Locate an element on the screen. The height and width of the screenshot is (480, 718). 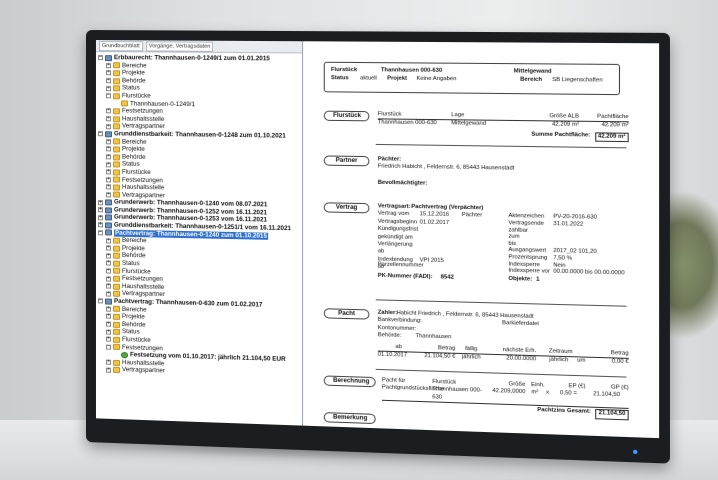
header-bereich-value: SB Liegenschaften is located at coordinates (577, 80).